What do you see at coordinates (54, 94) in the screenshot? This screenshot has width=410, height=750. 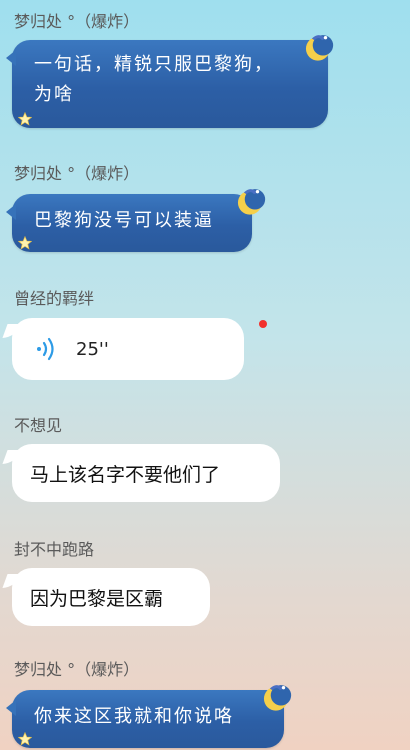 I see `message-text-line: 为啥` at bounding box center [54, 94].